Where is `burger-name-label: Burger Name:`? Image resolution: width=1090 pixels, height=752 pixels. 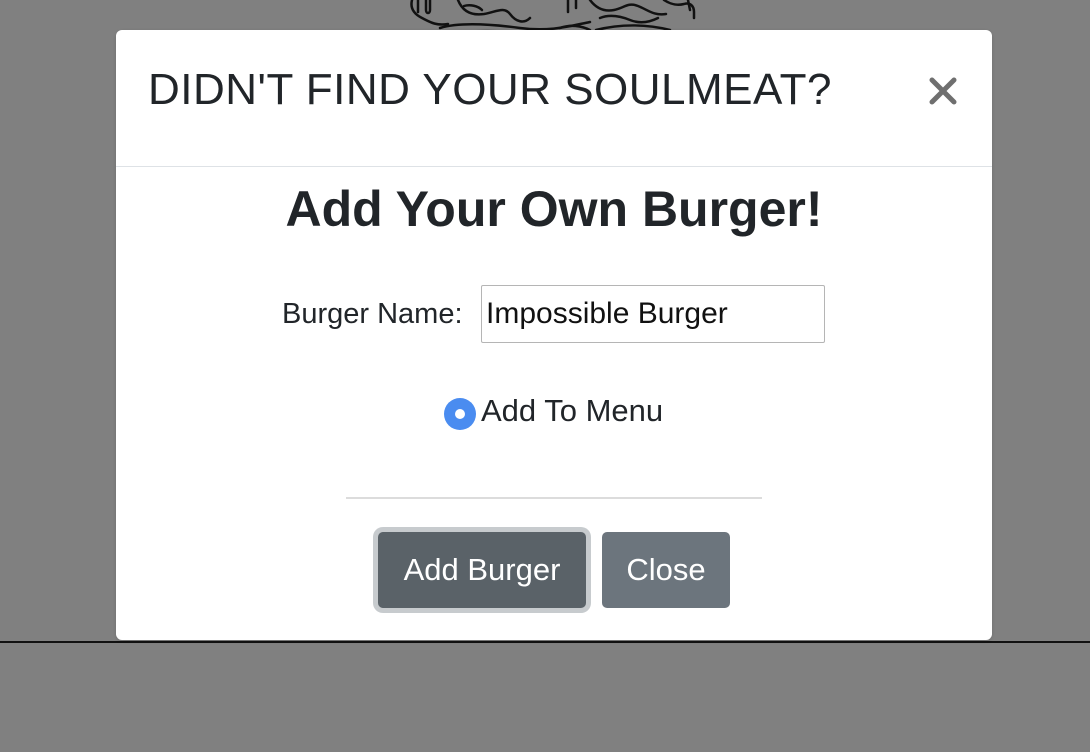 burger-name-label: Burger Name: is located at coordinates (372, 314).